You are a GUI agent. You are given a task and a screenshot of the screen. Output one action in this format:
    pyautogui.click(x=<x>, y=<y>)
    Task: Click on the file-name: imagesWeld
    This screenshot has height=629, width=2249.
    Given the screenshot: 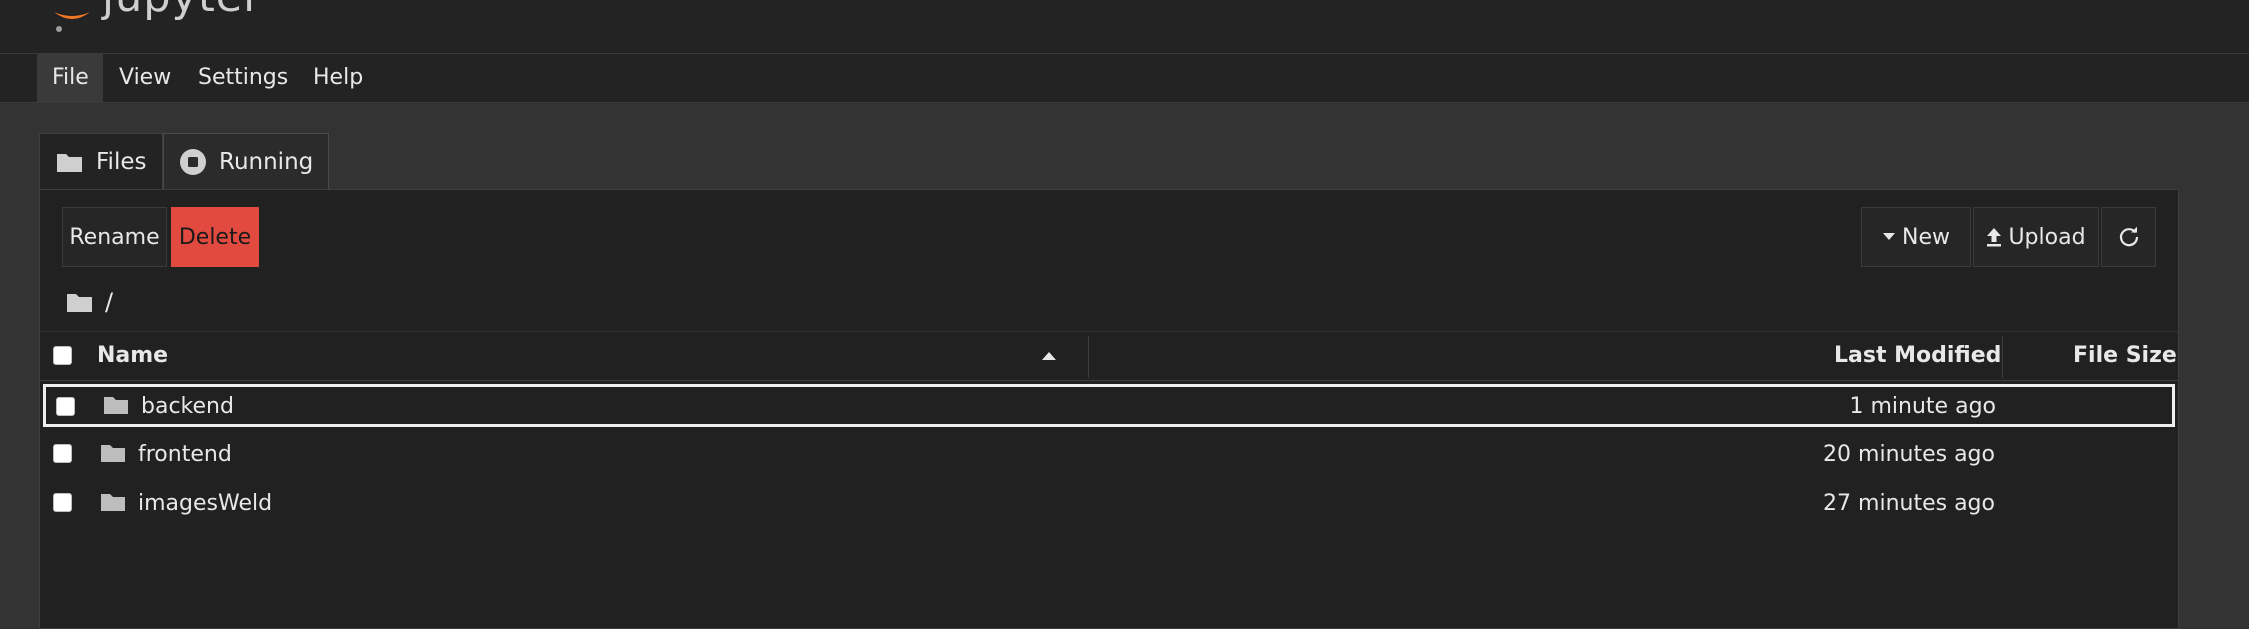 What is the action you would take?
    pyautogui.click(x=205, y=503)
    